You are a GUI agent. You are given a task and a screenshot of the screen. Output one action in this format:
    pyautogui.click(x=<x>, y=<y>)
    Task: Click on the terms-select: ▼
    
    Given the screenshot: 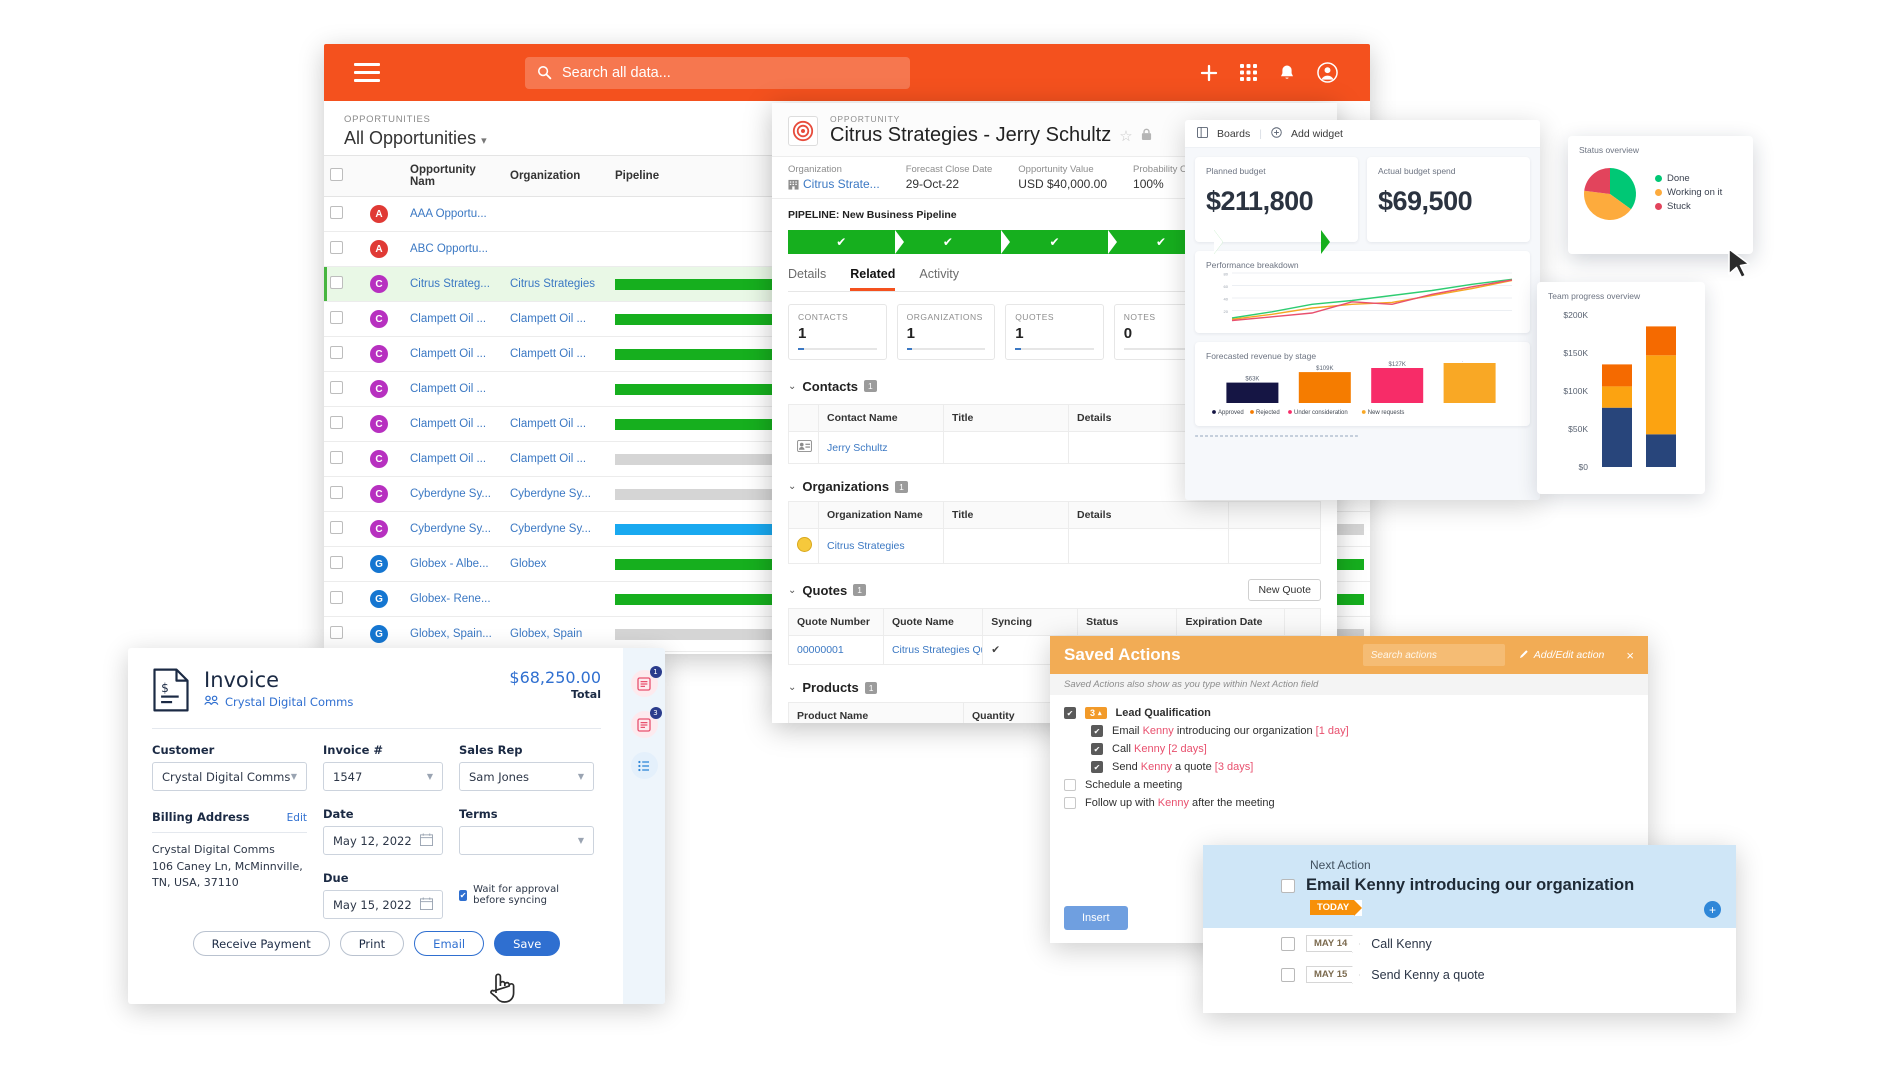 What is the action you would take?
    pyautogui.click(x=526, y=840)
    